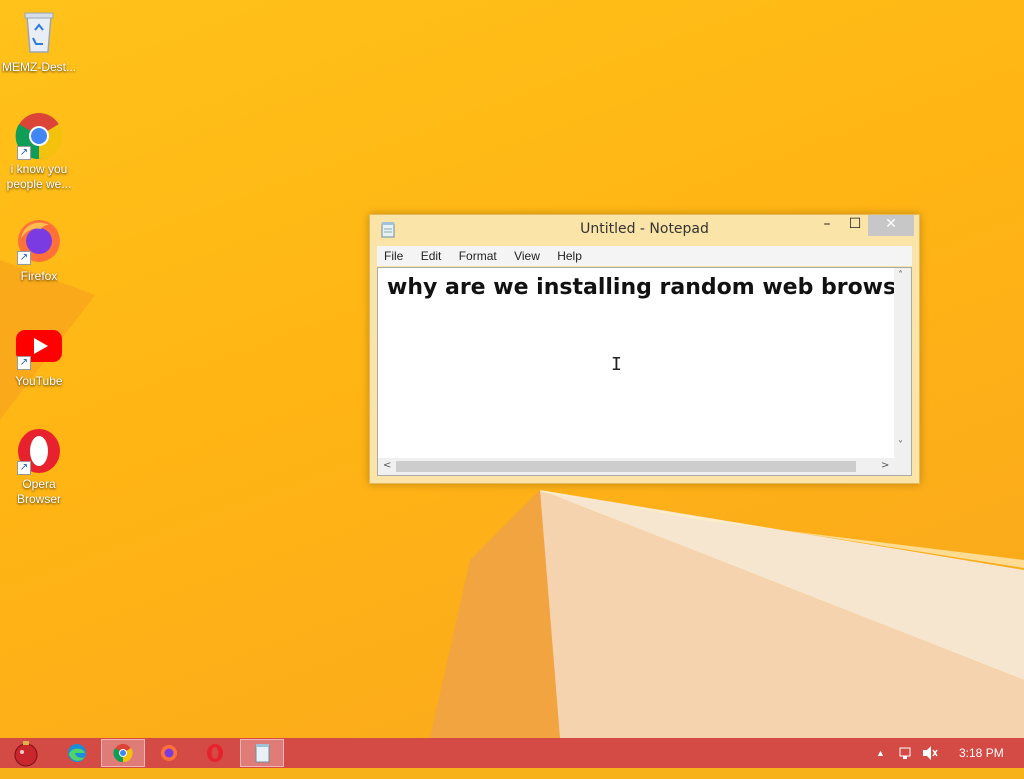 The height and width of the screenshot is (779, 1024). I want to click on firefox-icon: ↗, so click(39, 241).